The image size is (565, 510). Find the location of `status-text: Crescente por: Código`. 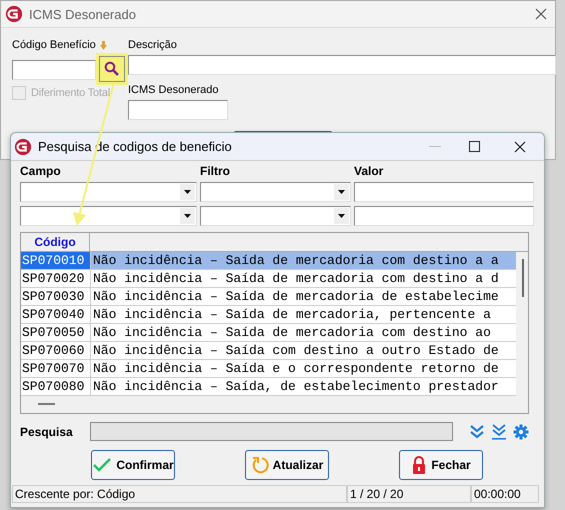

status-text: Crescente por: Código is located at coordinates (179, 494).